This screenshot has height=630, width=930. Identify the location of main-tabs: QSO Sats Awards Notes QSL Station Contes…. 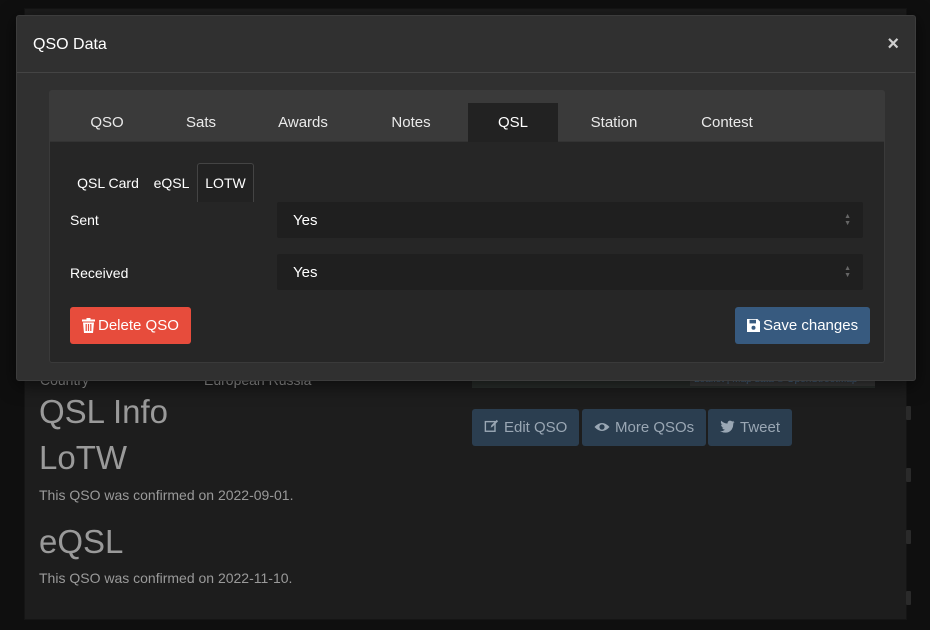
(467, 116).